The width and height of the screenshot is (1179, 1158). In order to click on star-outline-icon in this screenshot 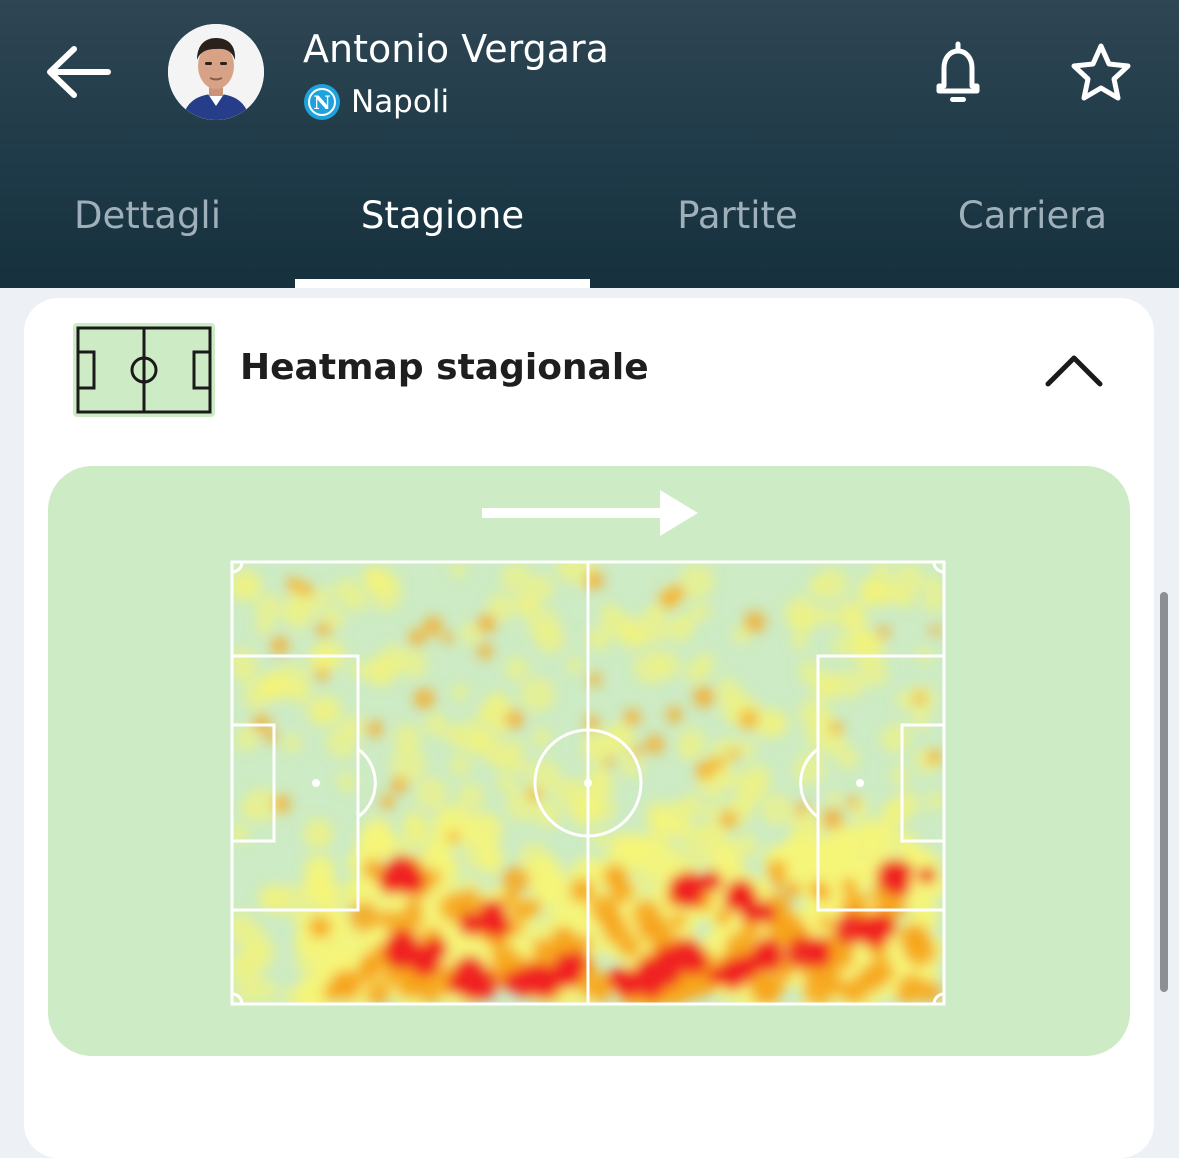, I will do `click(1101, 73)`.